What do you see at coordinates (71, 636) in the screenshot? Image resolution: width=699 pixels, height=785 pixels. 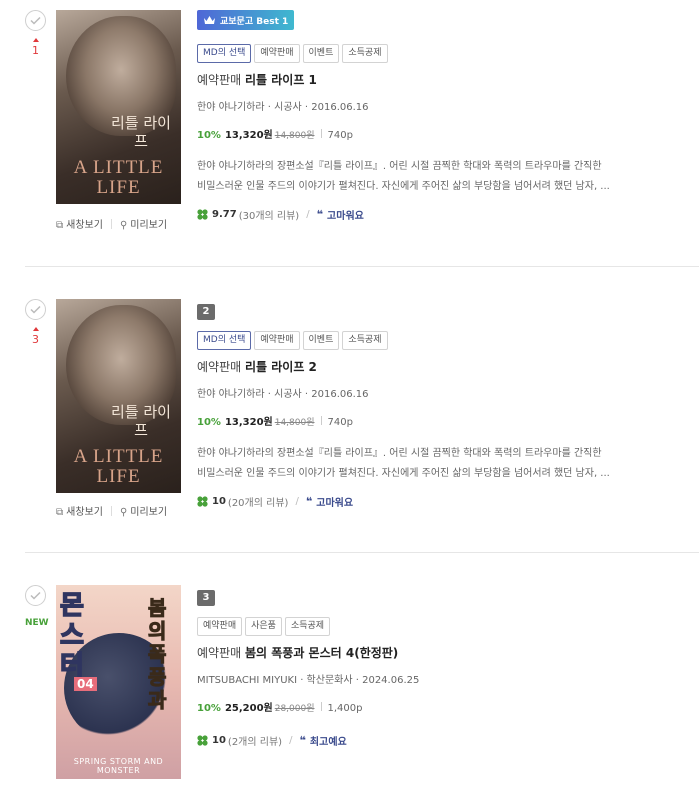 I see `cover-title-ko: 몬스터` at bounding box center [71, 636].